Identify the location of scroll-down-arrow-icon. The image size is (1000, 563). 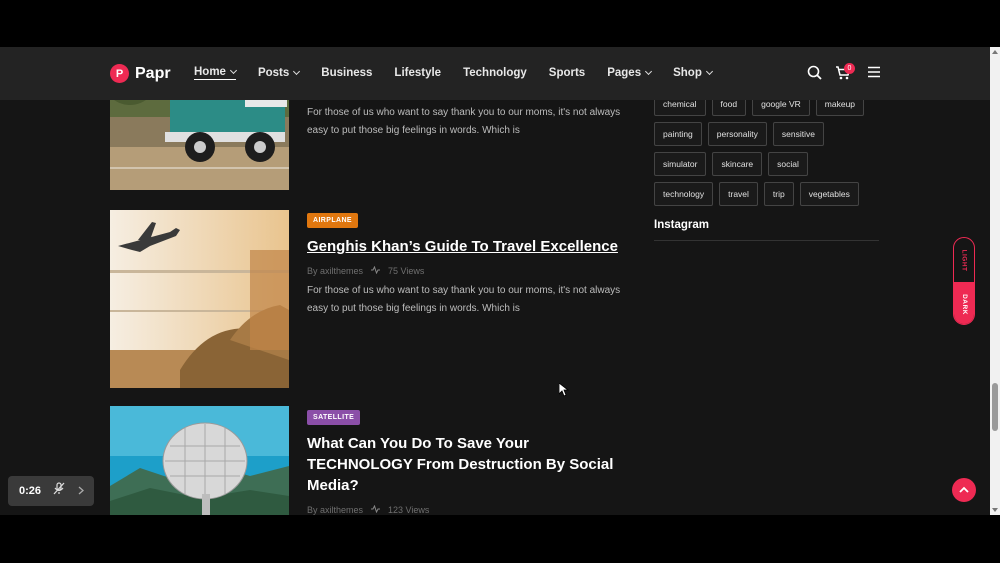
(995, 510).